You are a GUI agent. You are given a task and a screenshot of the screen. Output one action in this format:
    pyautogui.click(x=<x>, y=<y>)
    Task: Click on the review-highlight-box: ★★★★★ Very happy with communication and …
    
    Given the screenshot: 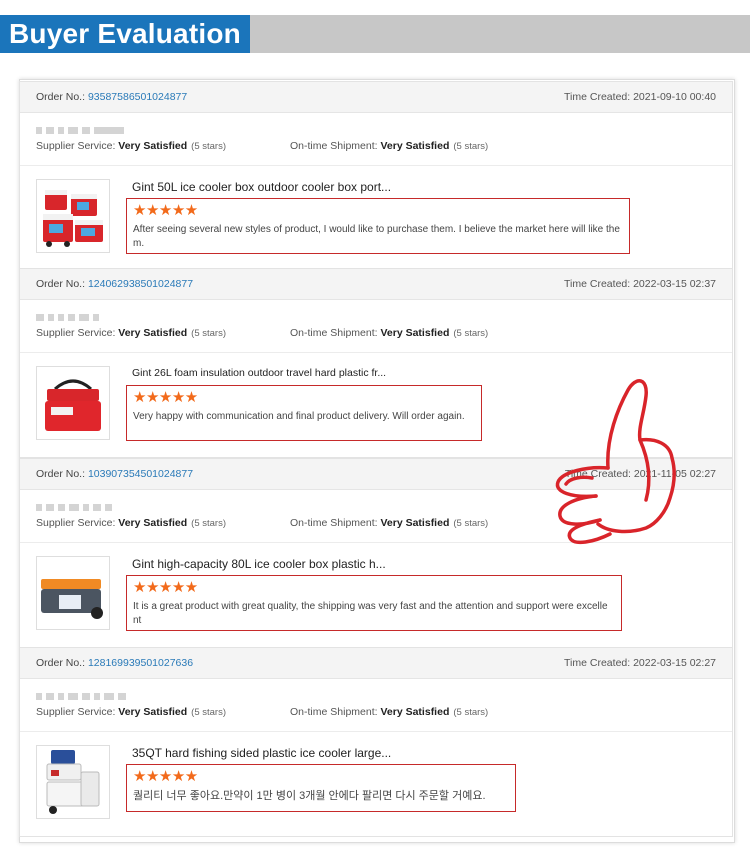 What is the action you would take?
    pyautogui.click(x=304, y=413)
    